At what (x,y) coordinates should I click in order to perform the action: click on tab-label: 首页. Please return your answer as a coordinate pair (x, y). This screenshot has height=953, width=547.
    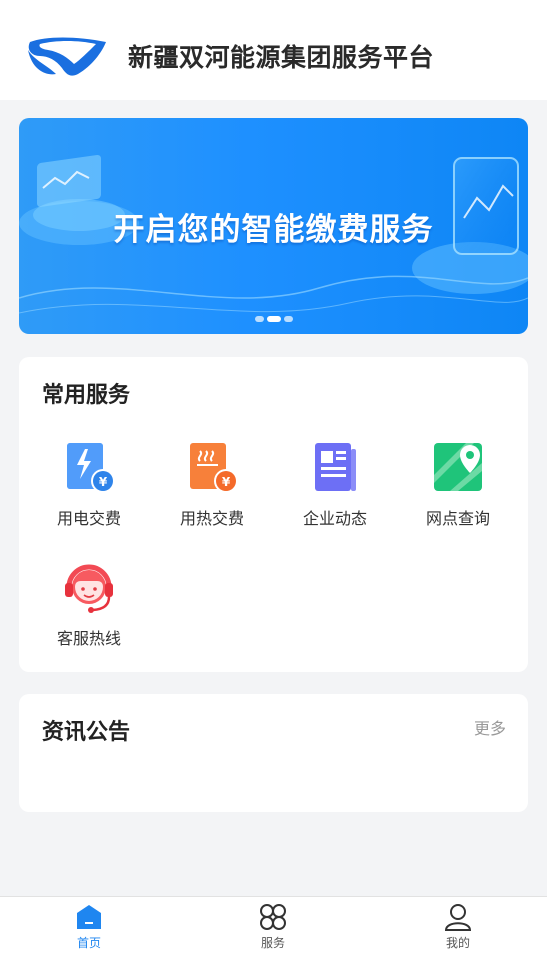
    Looking at the image, I should click on (88, 943).